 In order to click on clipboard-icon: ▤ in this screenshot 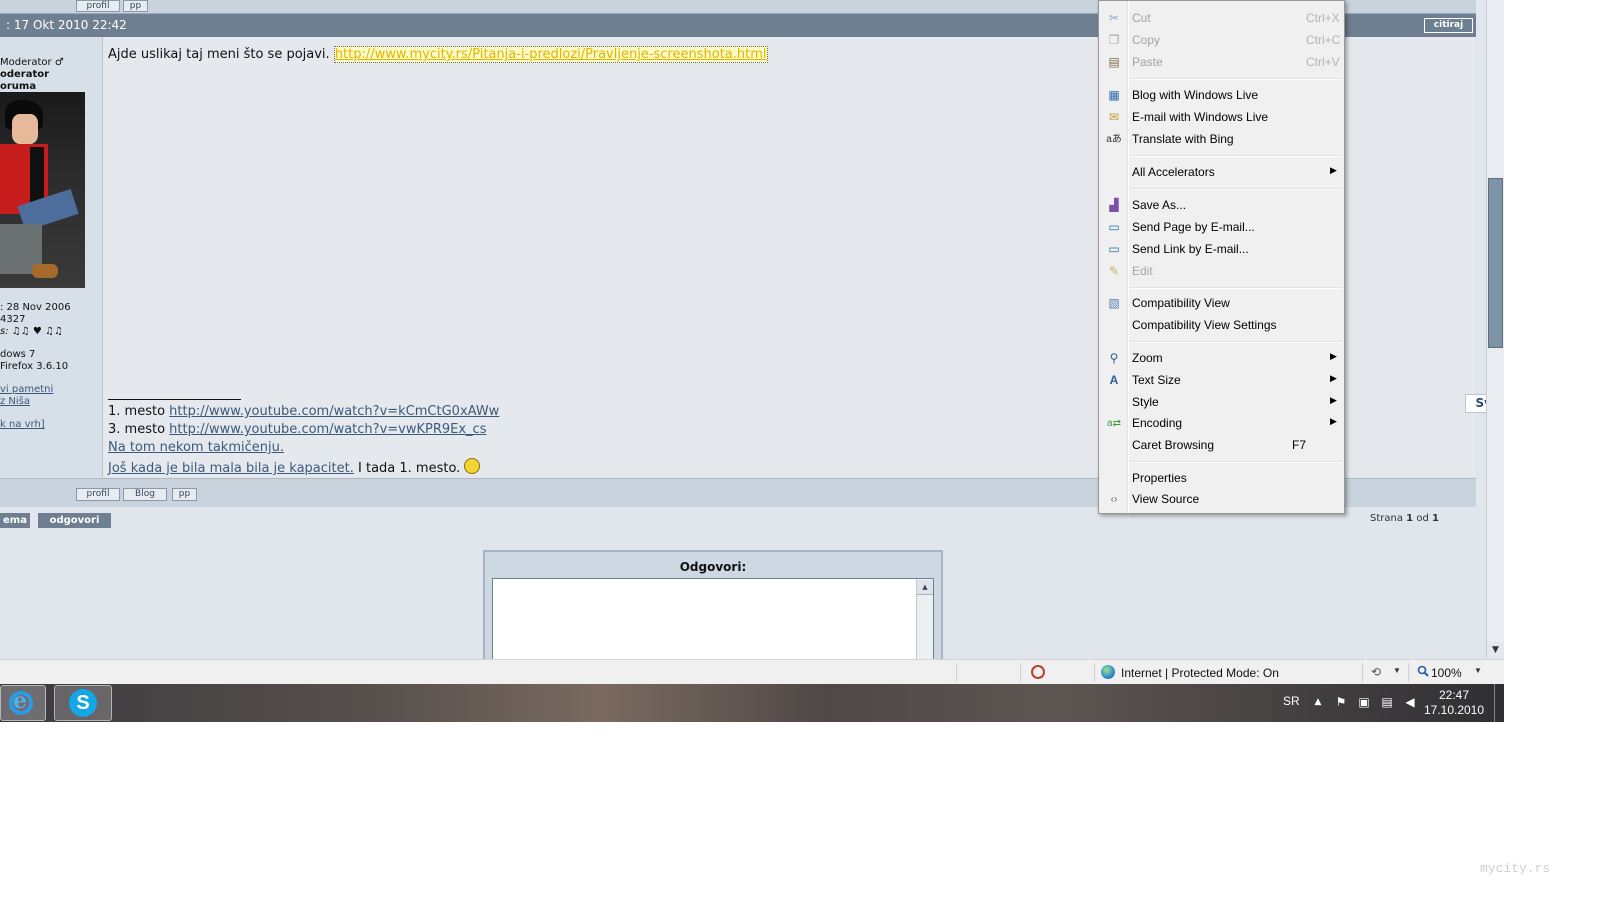, I will do `click(1114, 62)`.